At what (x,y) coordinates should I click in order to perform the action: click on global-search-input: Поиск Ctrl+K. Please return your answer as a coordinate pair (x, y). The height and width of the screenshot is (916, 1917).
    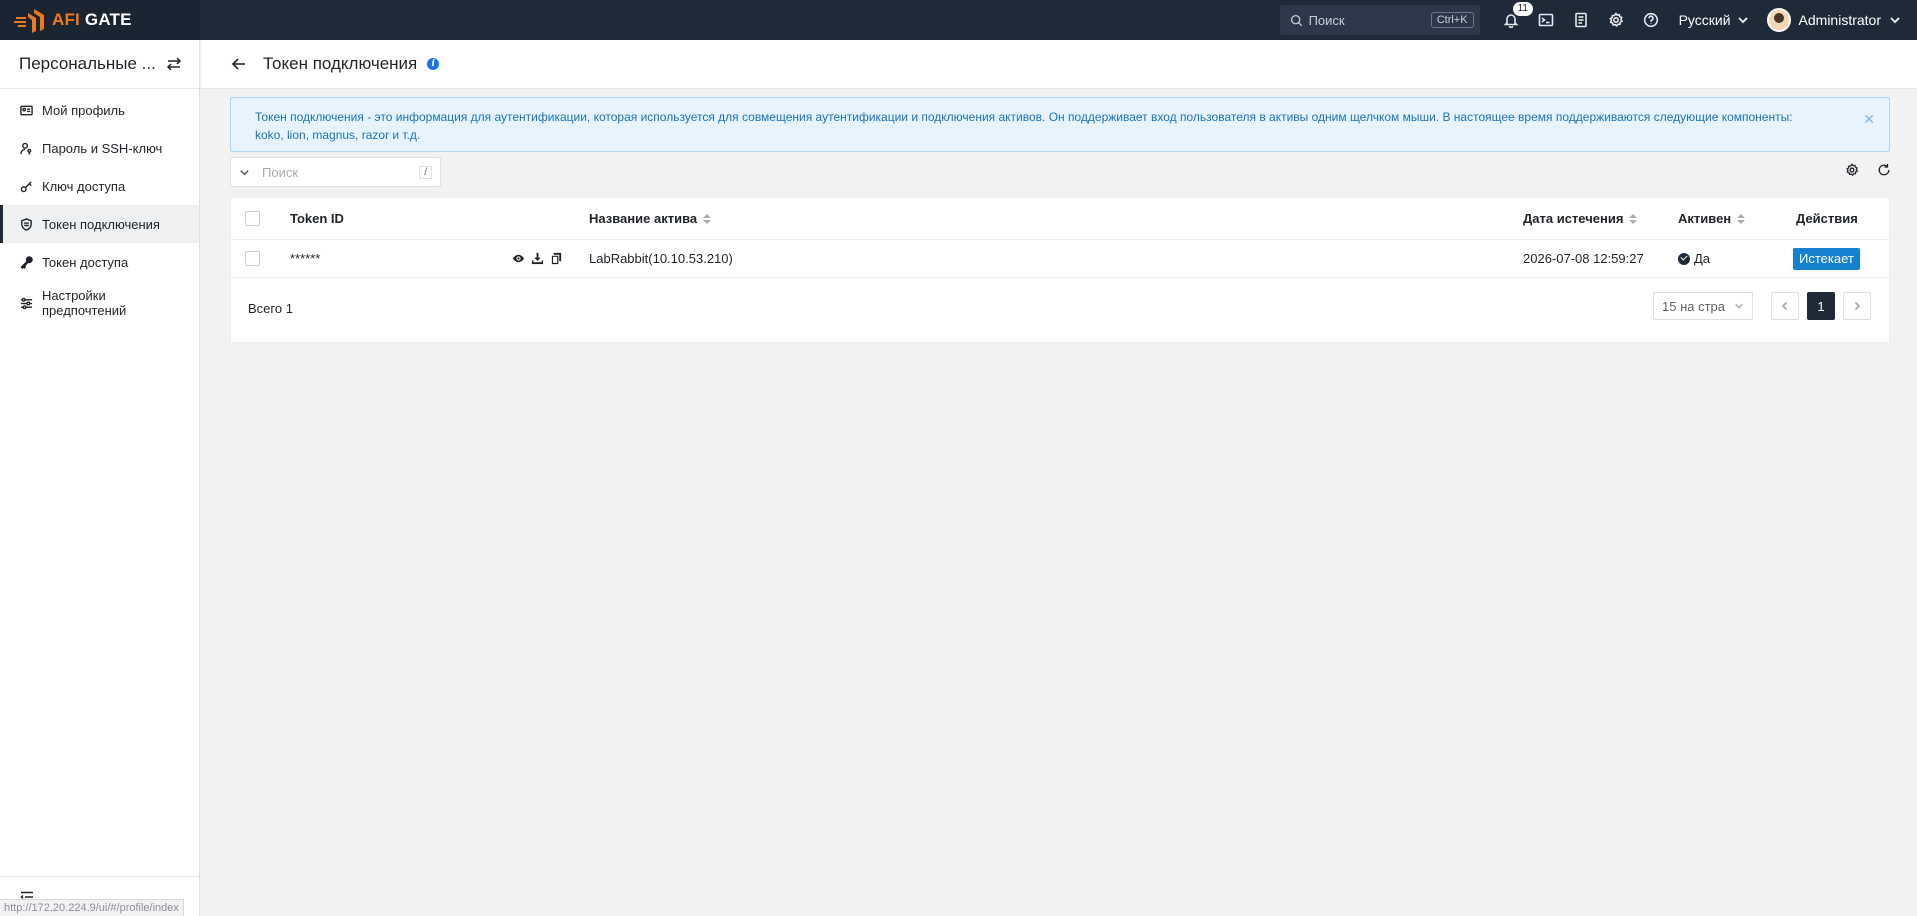
    Looking at the image, I should click on (1379, 20).